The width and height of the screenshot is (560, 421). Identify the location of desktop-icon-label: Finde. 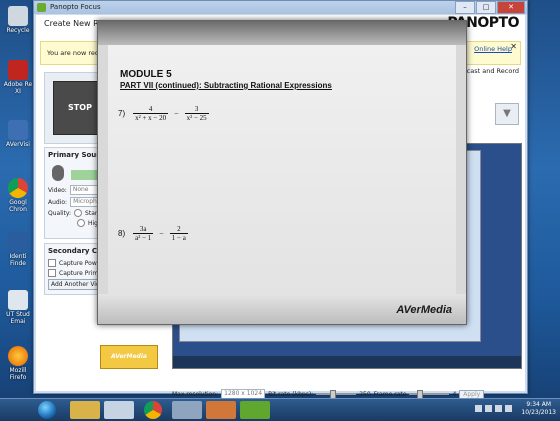
(18, 263).